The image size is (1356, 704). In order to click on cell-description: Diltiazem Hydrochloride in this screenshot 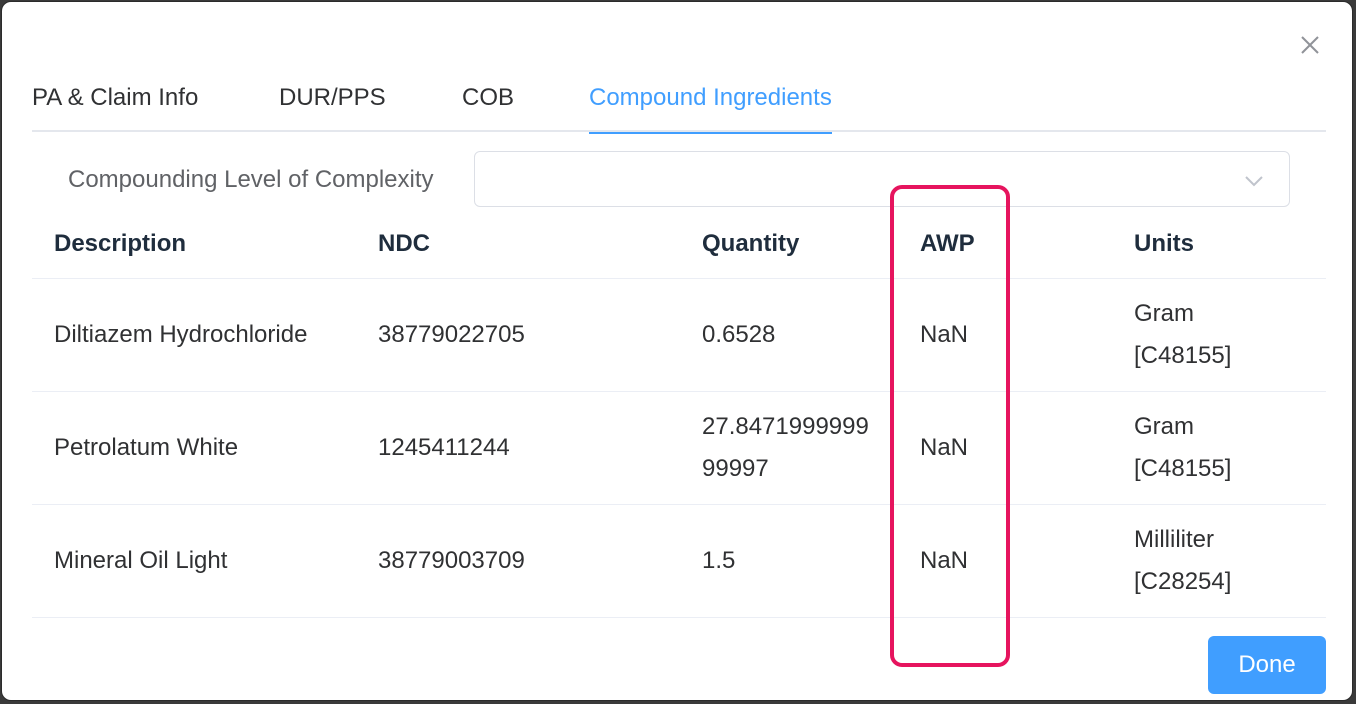, I will do `click(181, 334)`.